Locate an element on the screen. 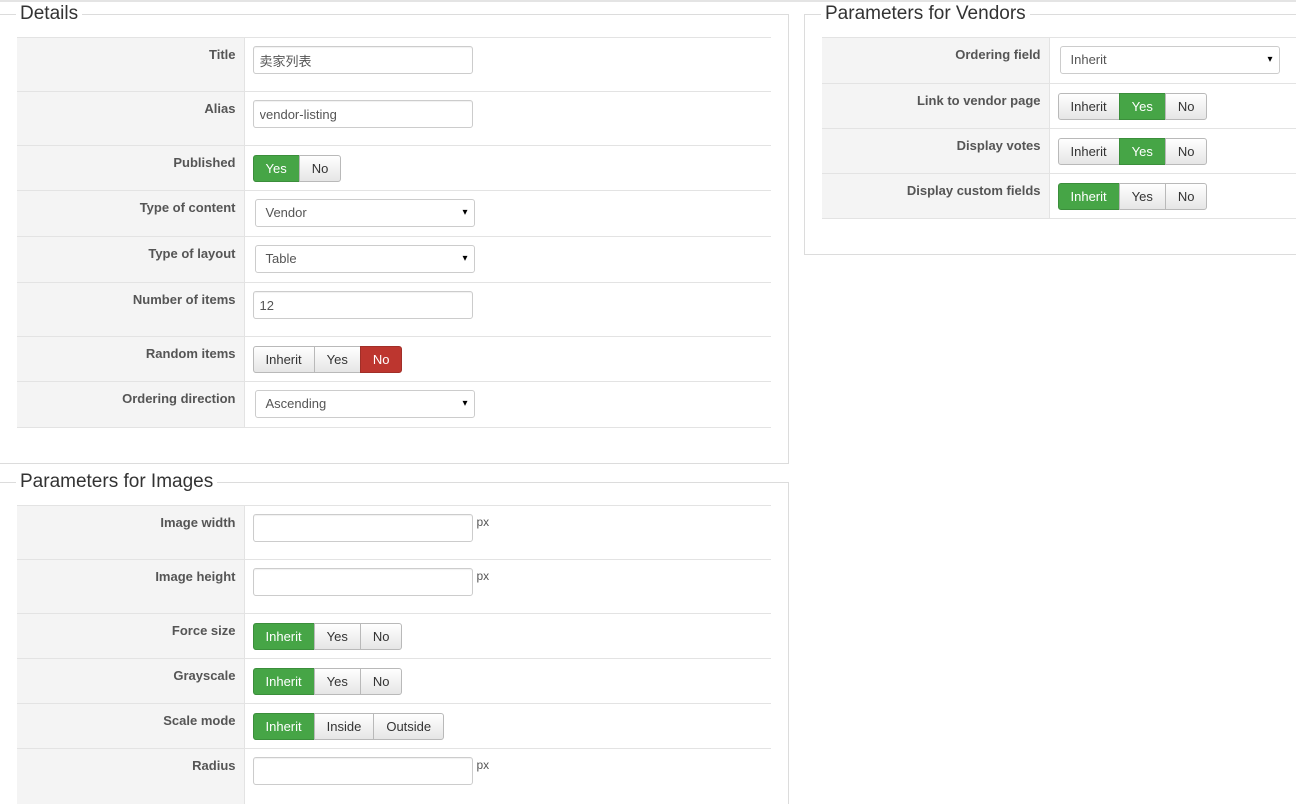 The height and width of the screenshot is (804, 1296). ordering-direction-select: Ascending ▾ is located at coordinates (364, 404).